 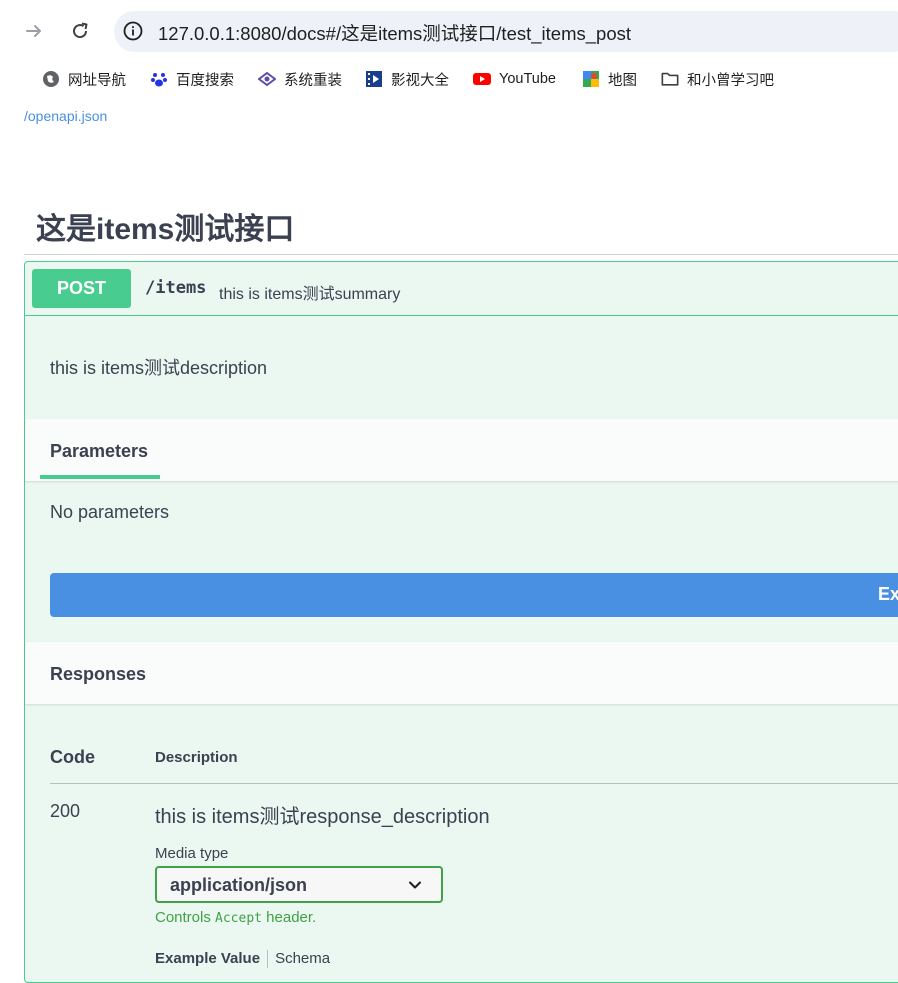 I want to click on bookmark-folder: 和小曾学习吧, so click(x=717, y=79).